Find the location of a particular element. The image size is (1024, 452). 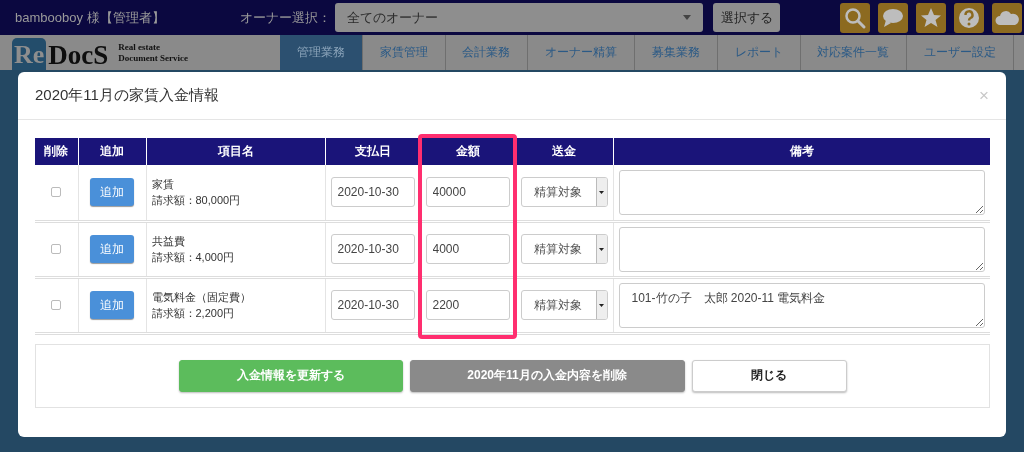

billing-amount: 請求額：80,000円 is located at coordinates (196, 201).